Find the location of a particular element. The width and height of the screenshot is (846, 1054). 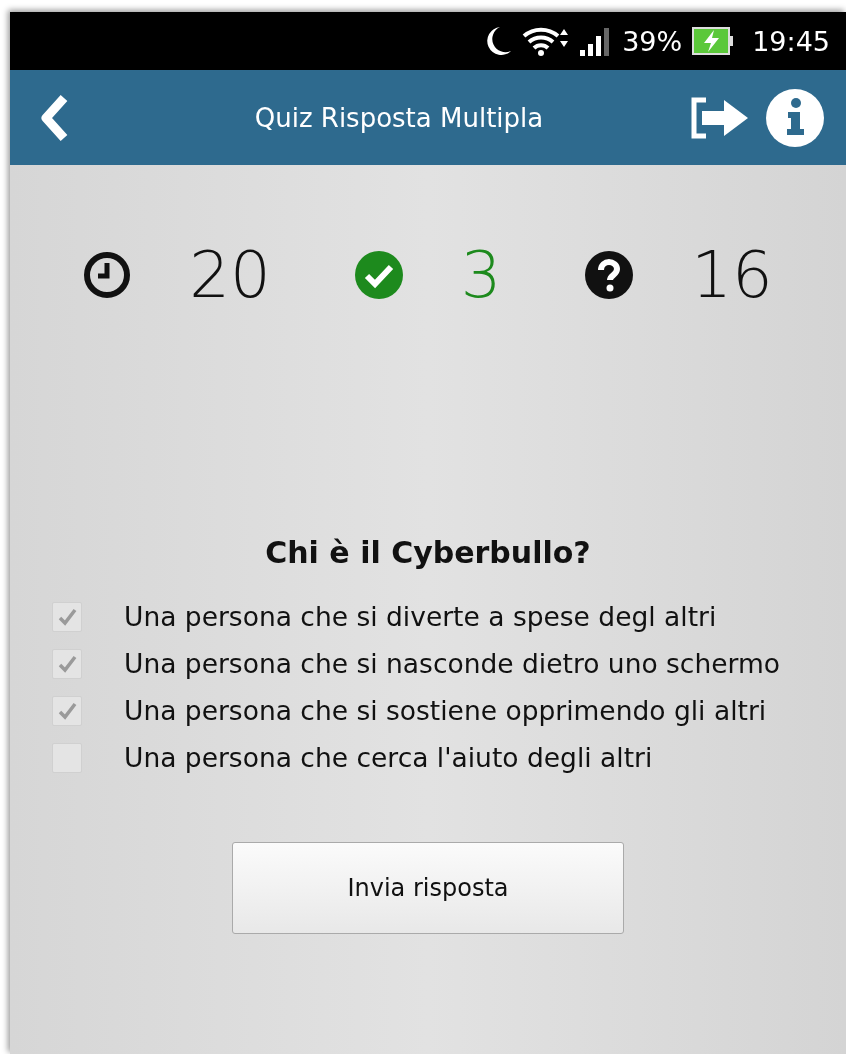

unanswered-count: 16 is located at coordinates (732, 275).